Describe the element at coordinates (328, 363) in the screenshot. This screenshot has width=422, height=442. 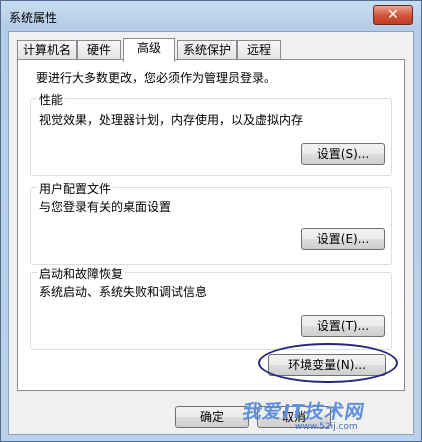
I see `annotation-circle` at that location.